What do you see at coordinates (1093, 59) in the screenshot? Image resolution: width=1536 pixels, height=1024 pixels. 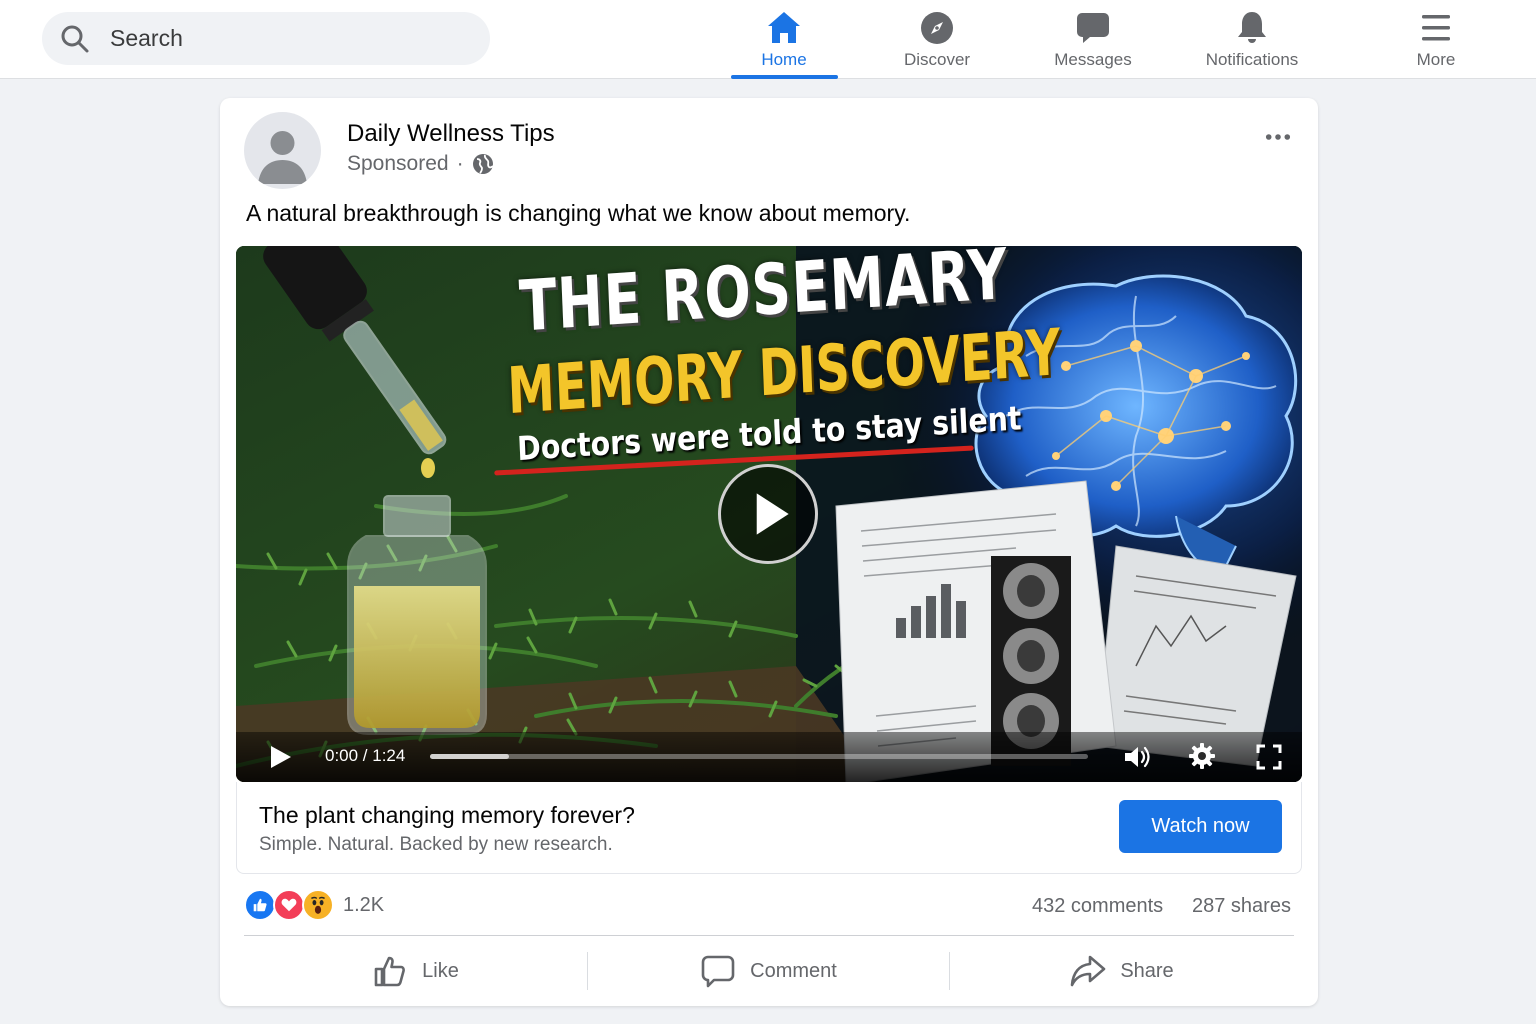 I see `nav-messages-label: Messages` at bounding box center [1093, 59].